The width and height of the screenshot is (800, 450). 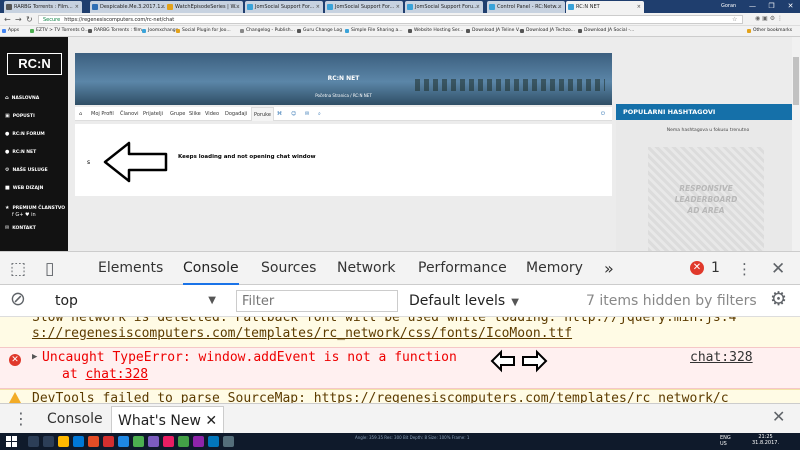 What do you see at coordinates (526, 7) in the screenshot?
I see `browser-tab: Control Panel - RC:Netw... ×` at bounding box center [526, 7].